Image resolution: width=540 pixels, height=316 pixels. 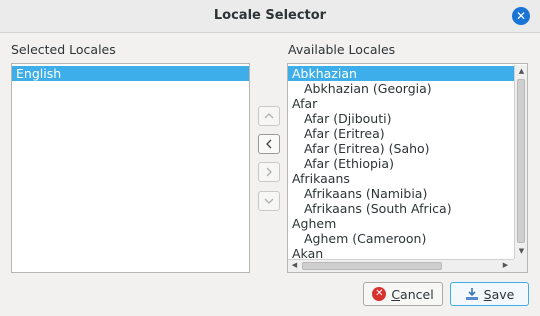 I want to click on close-icon: ✕, so click(x=521, y=16).